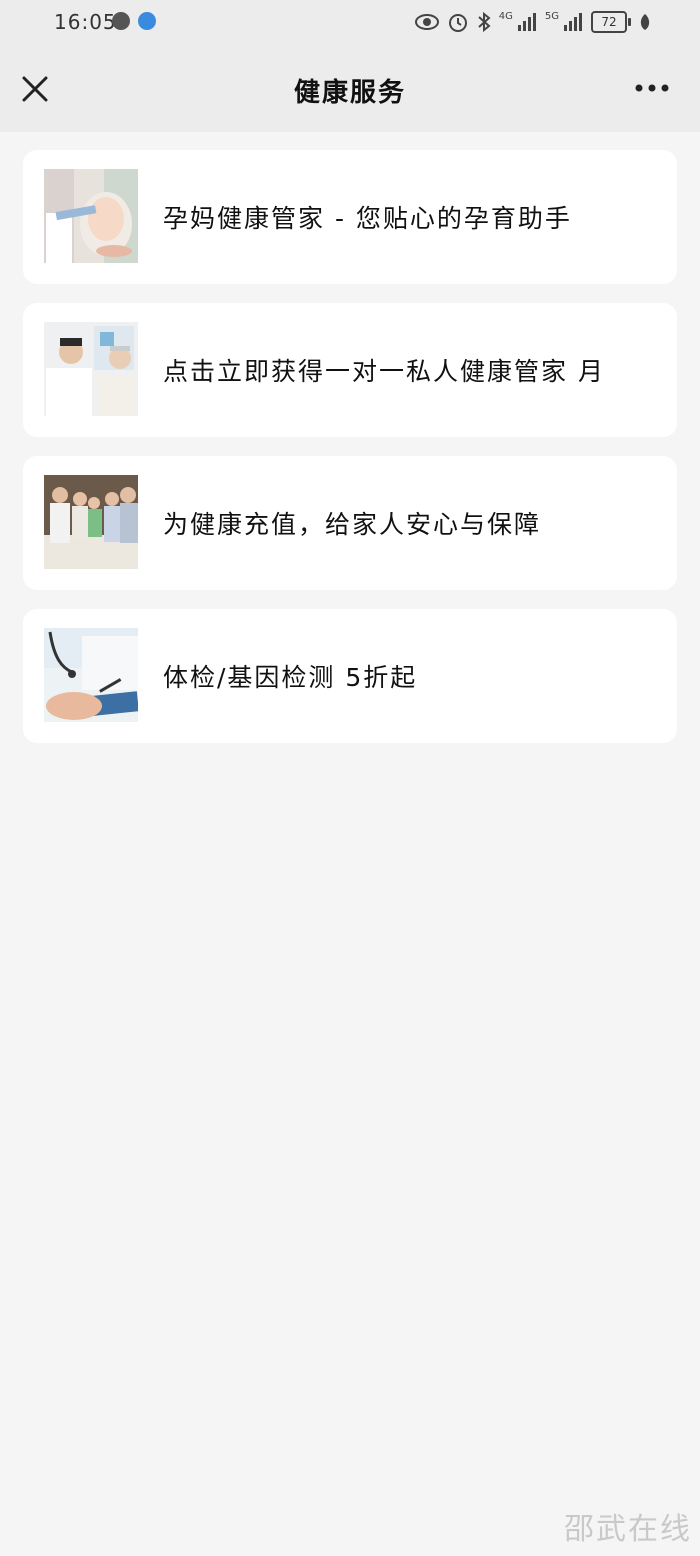 The width and height of the screenshot is (700, 1556). I want to click on service-label: 为健康充值，给家人安心与保障, so click(352, 524).